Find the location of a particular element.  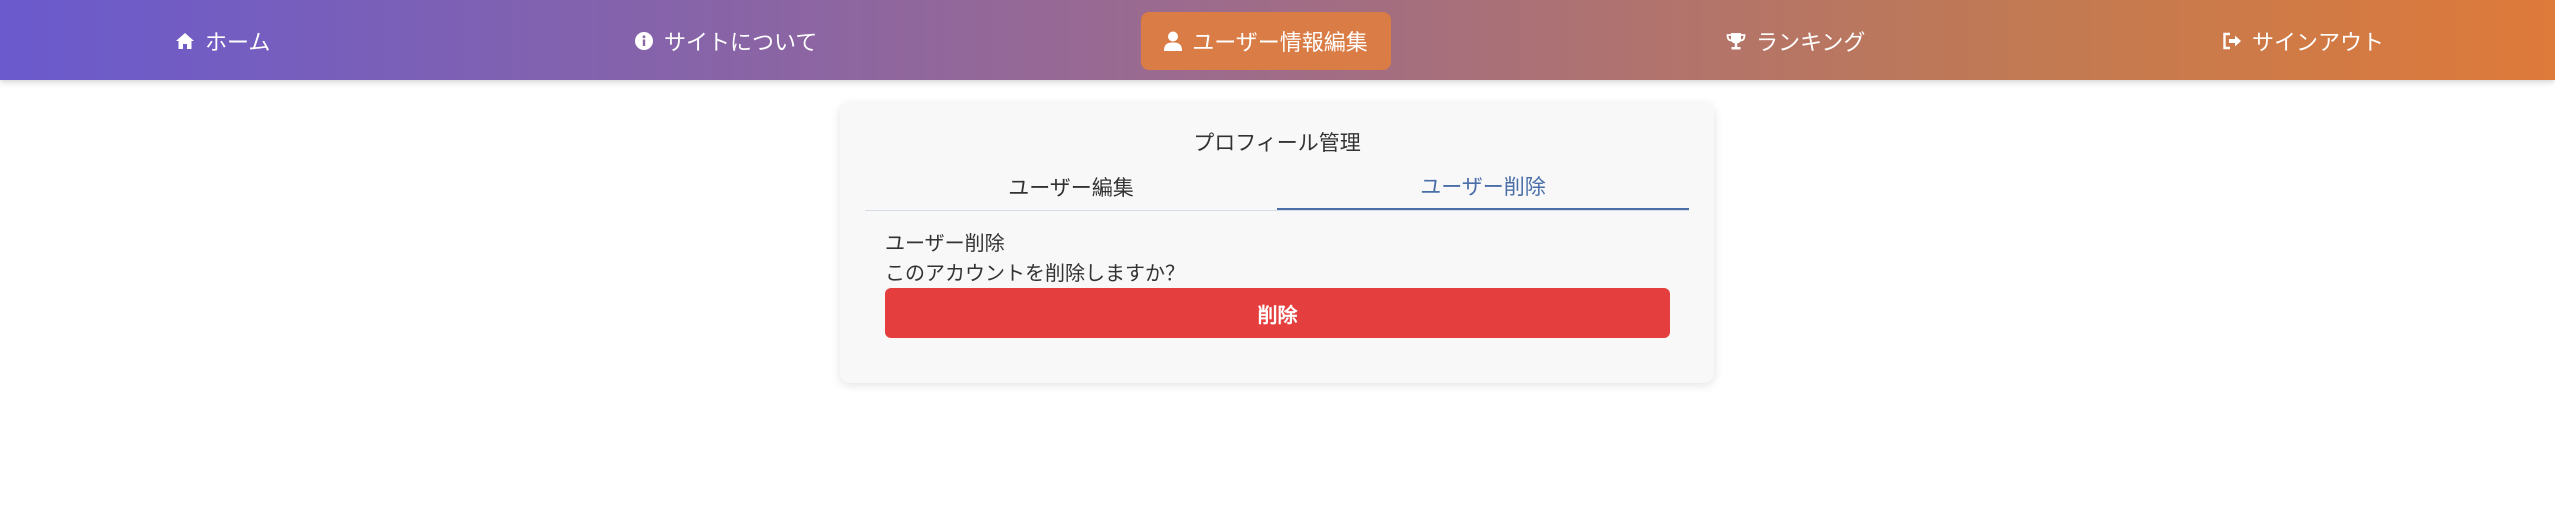

nav-about: サイトについて is located at coordinates (725, 41).